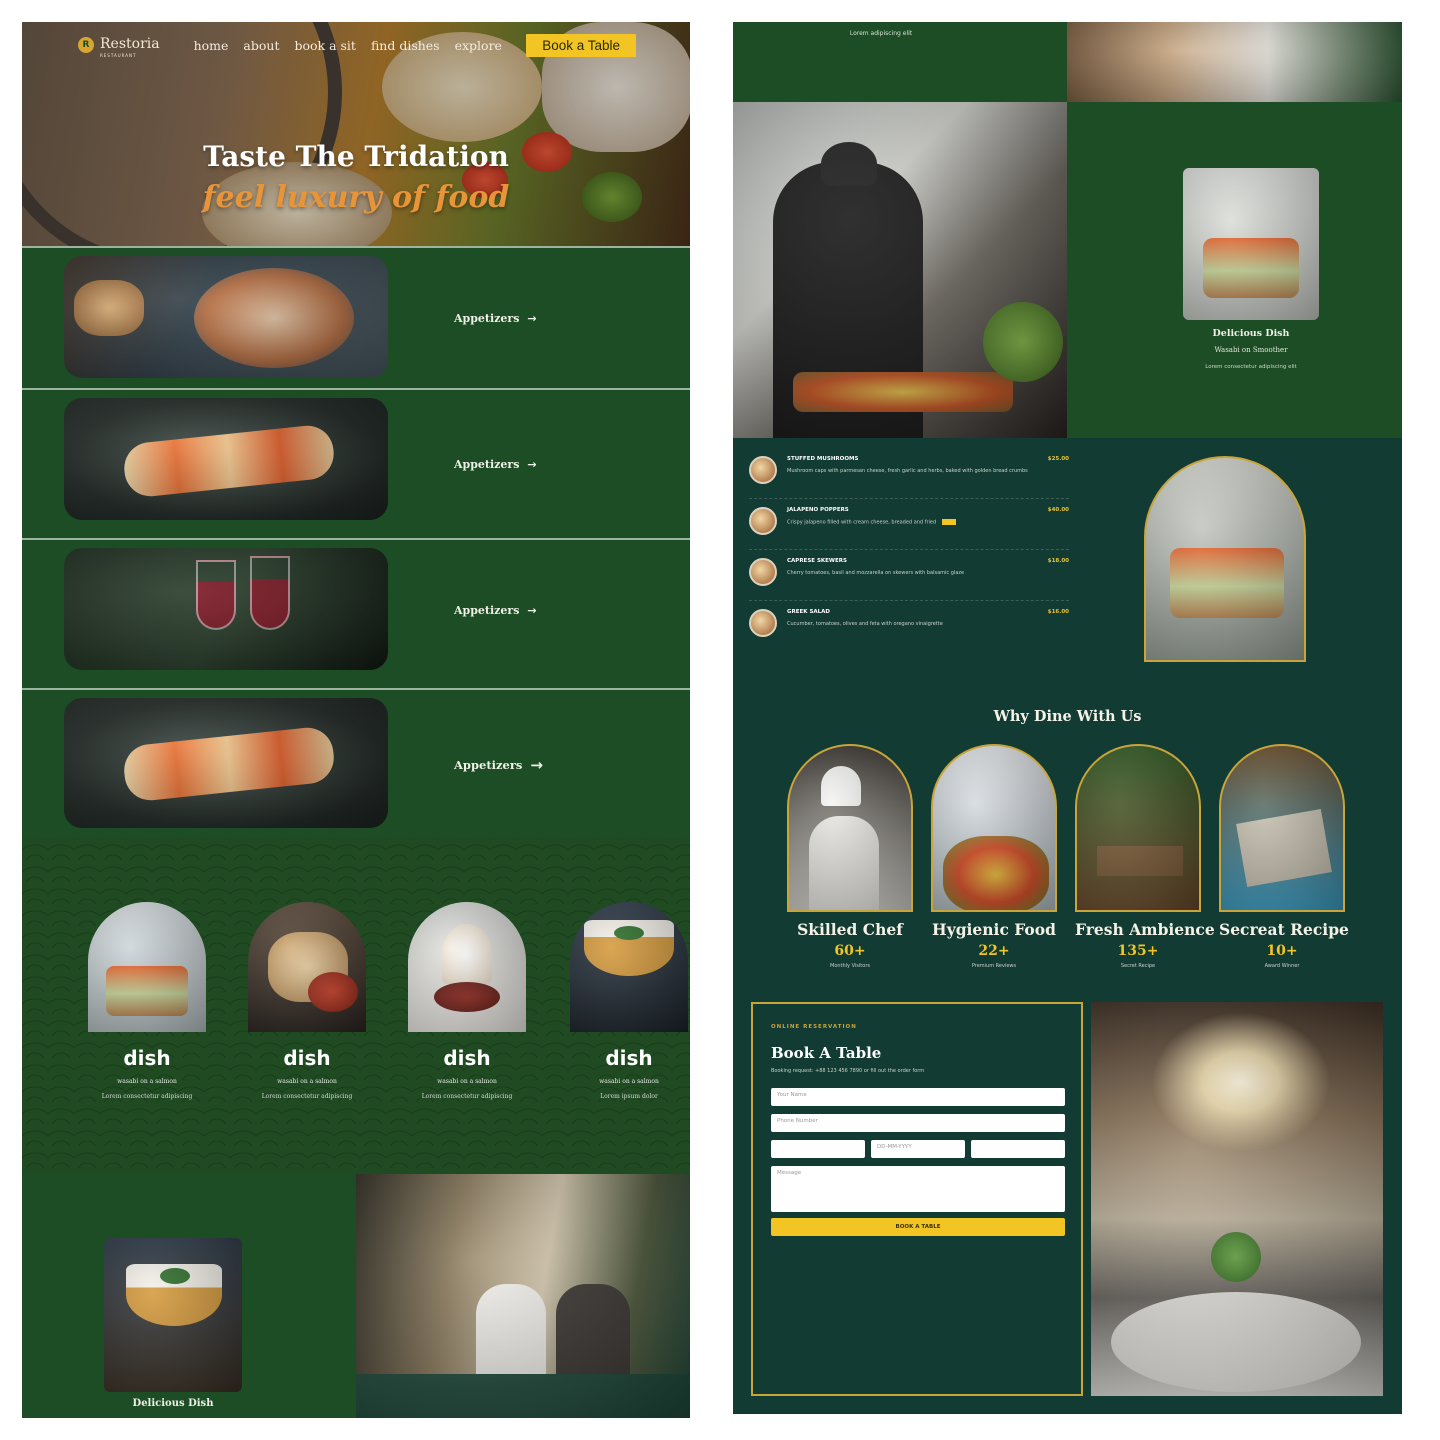  Describe the element at coordinates (1282, 951) in the screenshot. I see `why-card-number: 10+` at that location.